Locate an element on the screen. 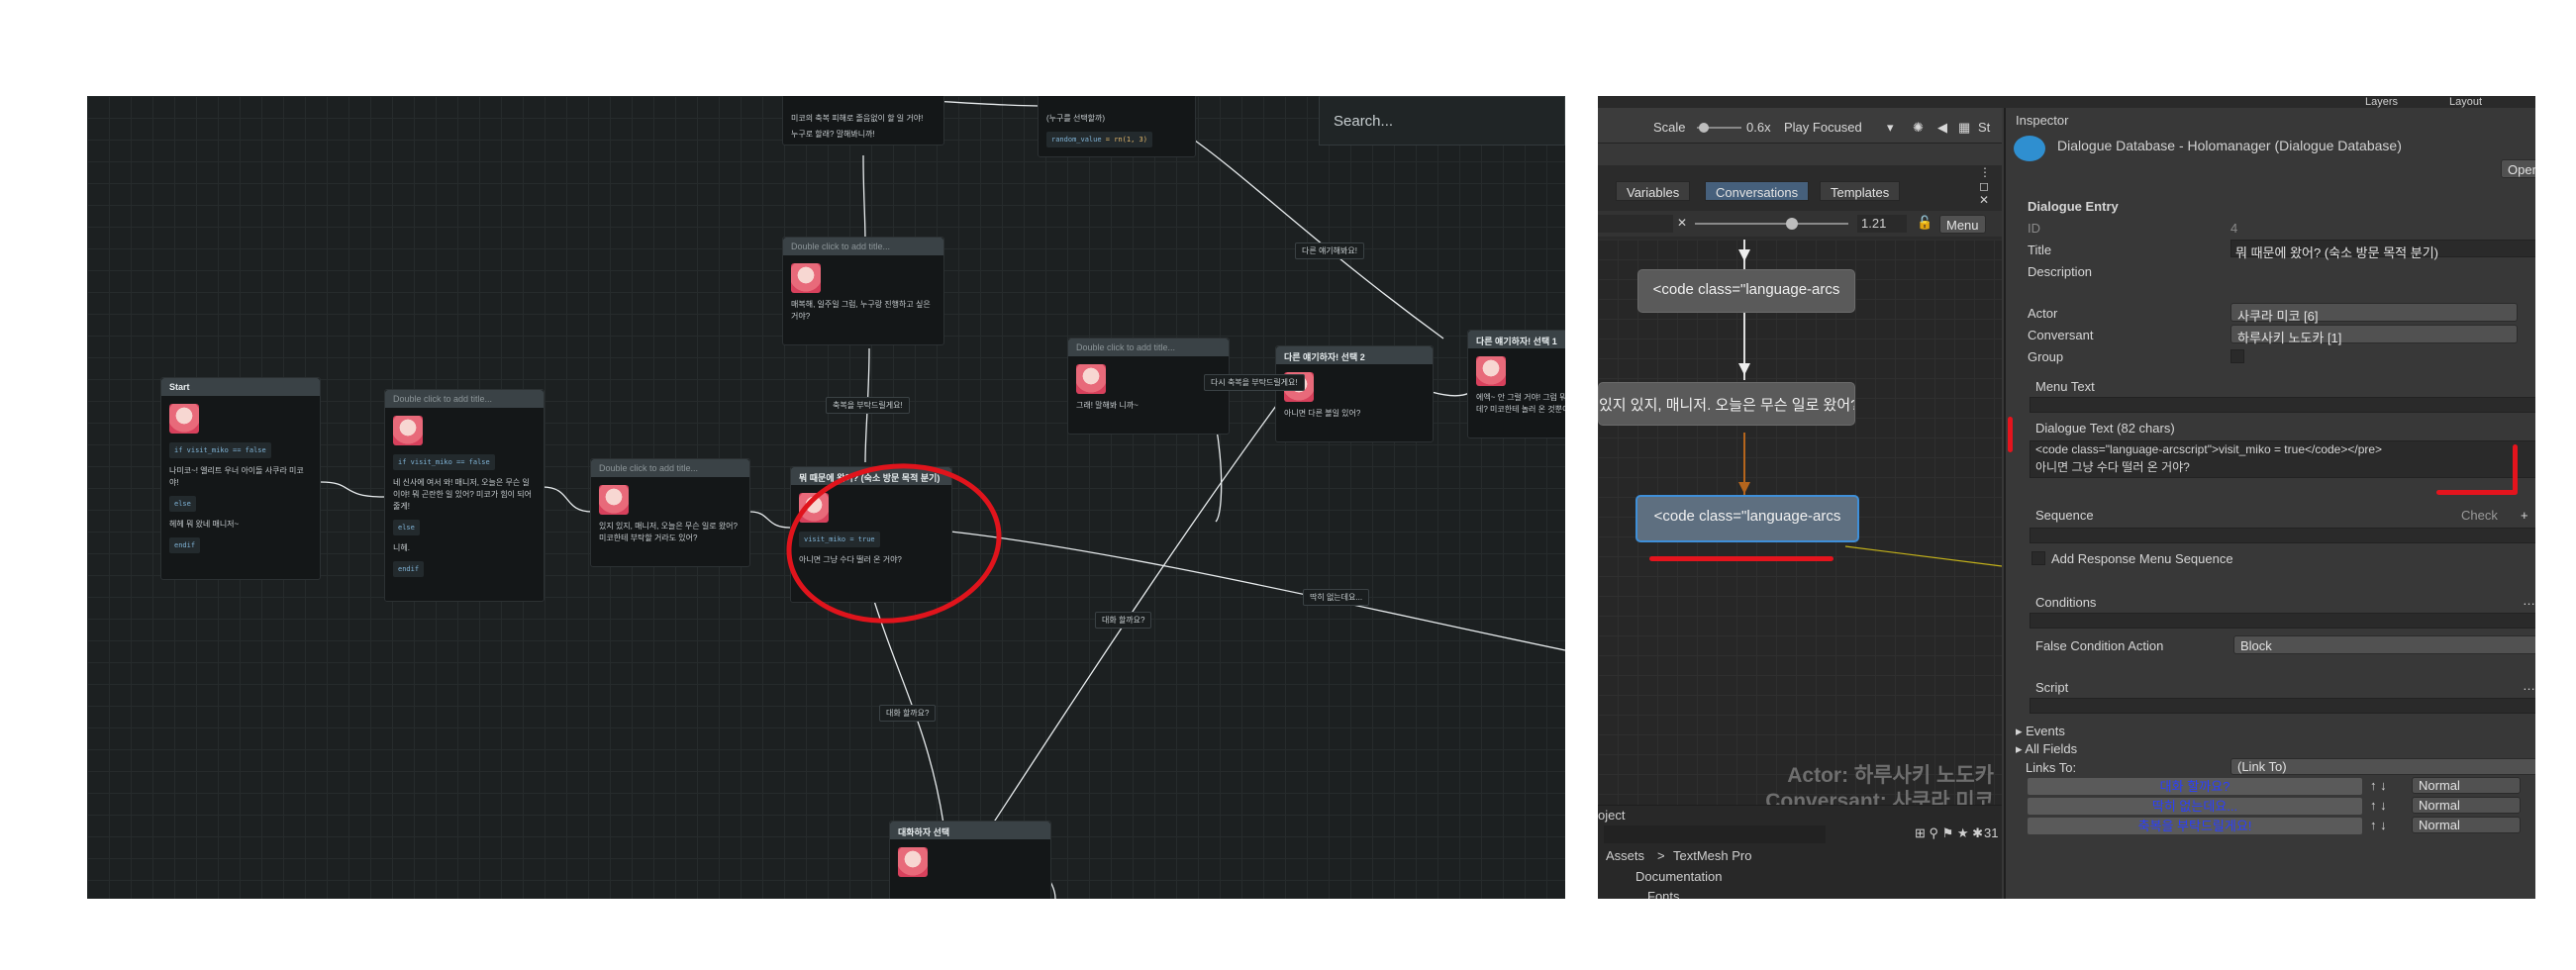 The width and height of the screenshot is (2576, 970). project-tab: oject is located at coordinates (1612, 815).